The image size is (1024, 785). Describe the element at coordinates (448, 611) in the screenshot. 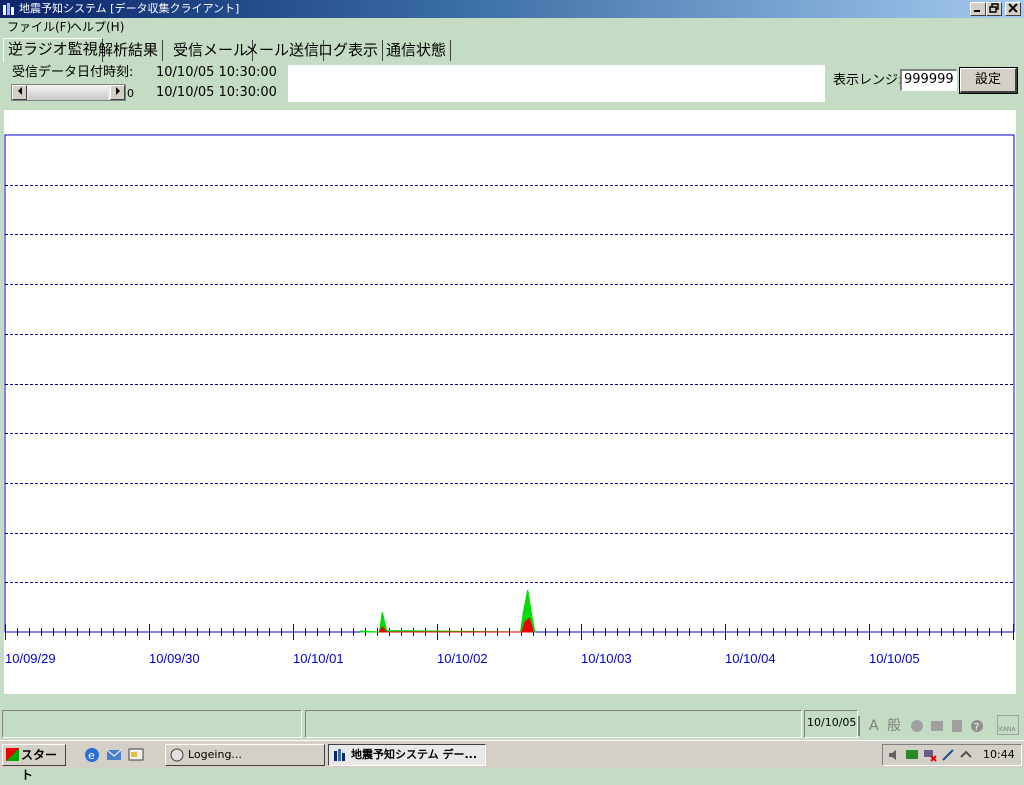

I see `series-0-area` at that location.